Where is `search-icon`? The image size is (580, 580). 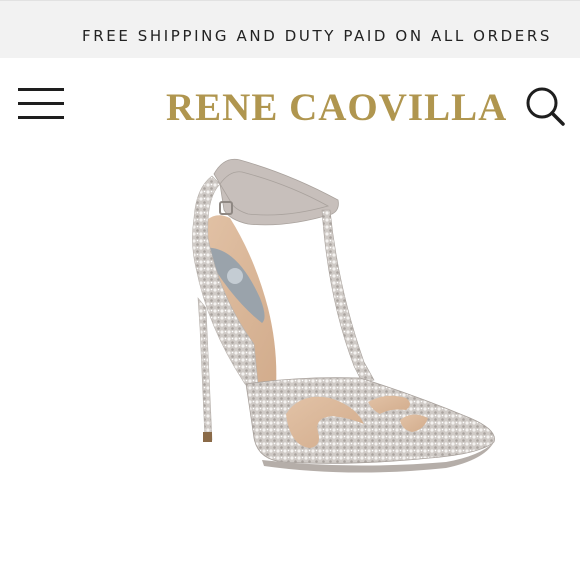
search-icon is located at coordinates (545, 107).